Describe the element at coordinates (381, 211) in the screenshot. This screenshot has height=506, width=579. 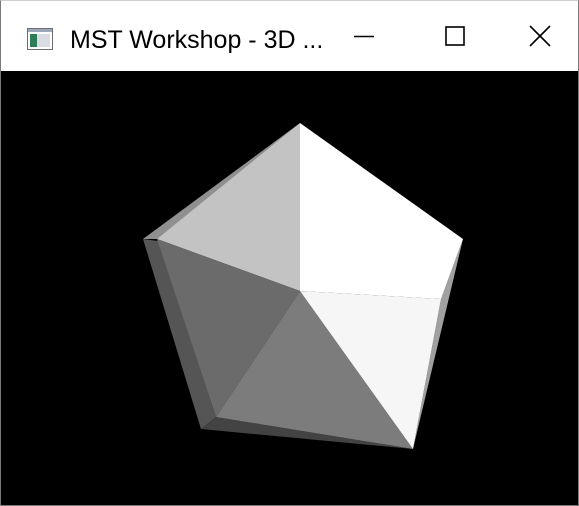
I see `pyramid-face-top-right` at that location.